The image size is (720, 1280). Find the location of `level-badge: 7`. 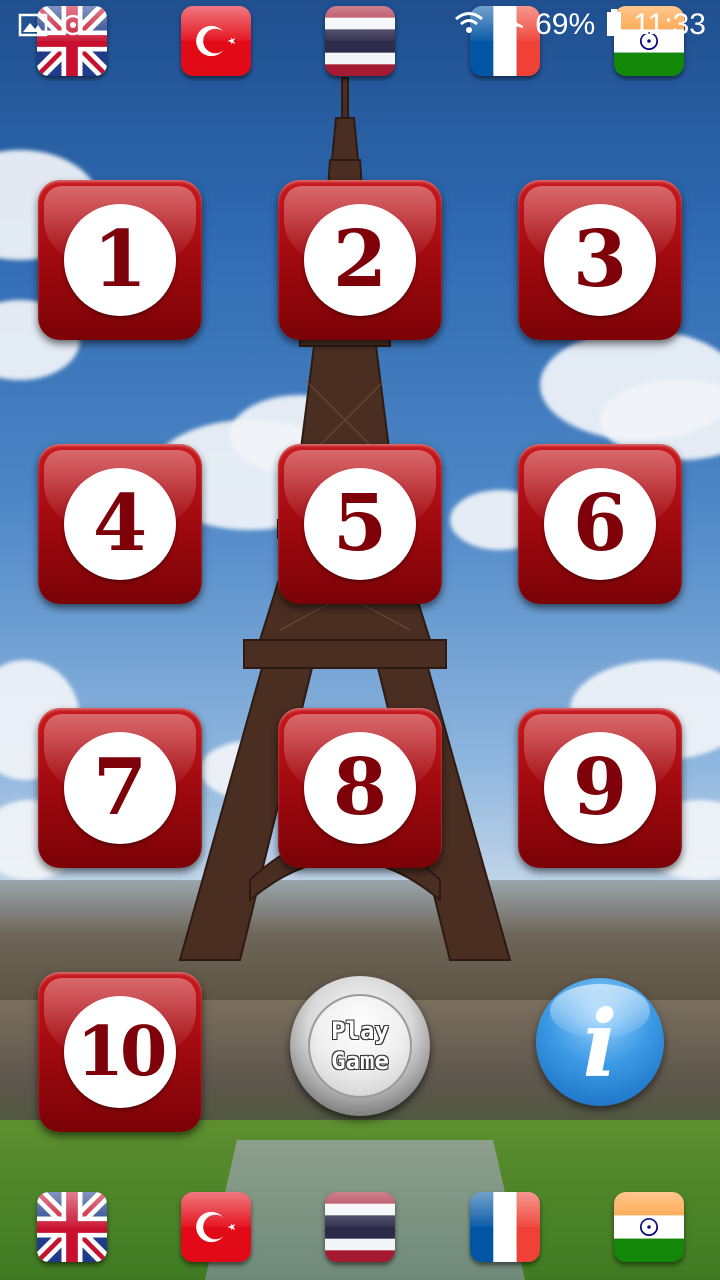

level-badge: 7 is located at coordinates (120, 788).